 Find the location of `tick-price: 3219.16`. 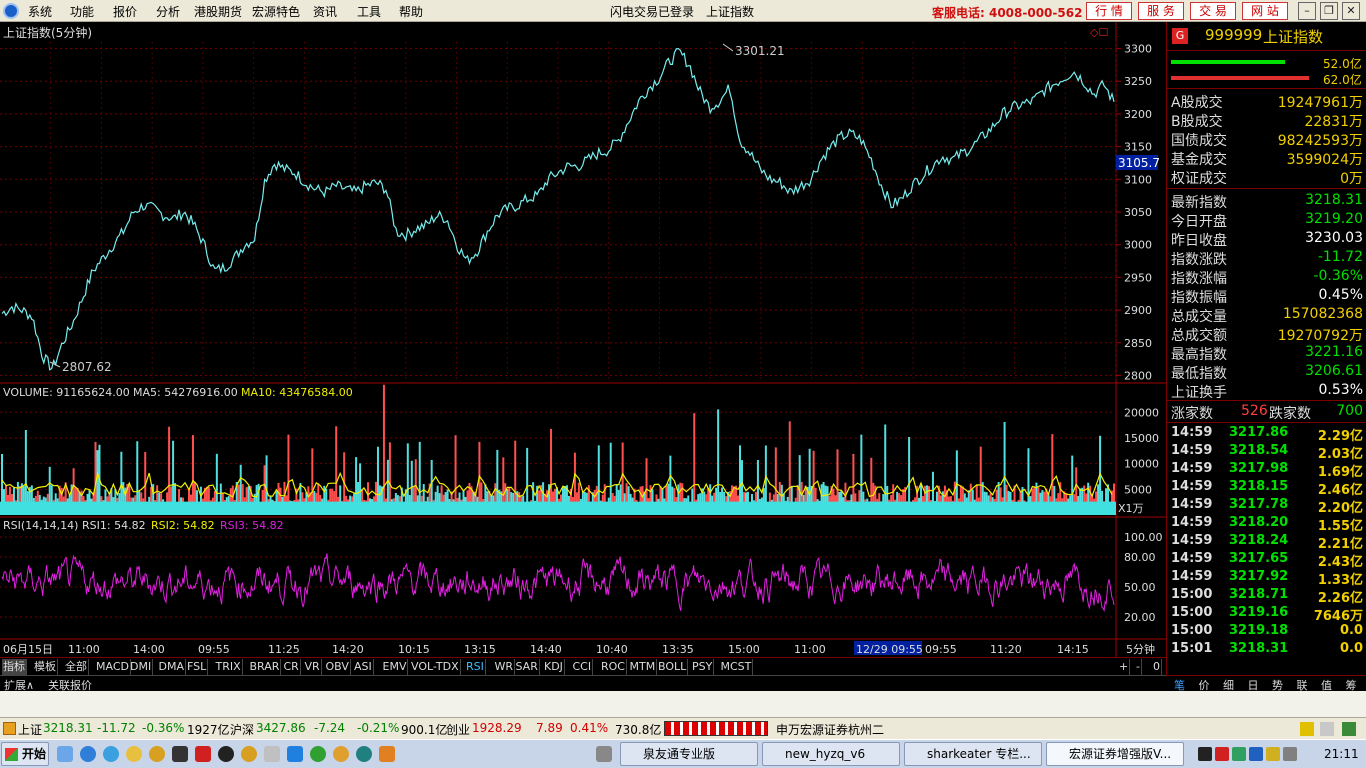

tick-price: 3219.16 is located at coordinates (1259, 612).